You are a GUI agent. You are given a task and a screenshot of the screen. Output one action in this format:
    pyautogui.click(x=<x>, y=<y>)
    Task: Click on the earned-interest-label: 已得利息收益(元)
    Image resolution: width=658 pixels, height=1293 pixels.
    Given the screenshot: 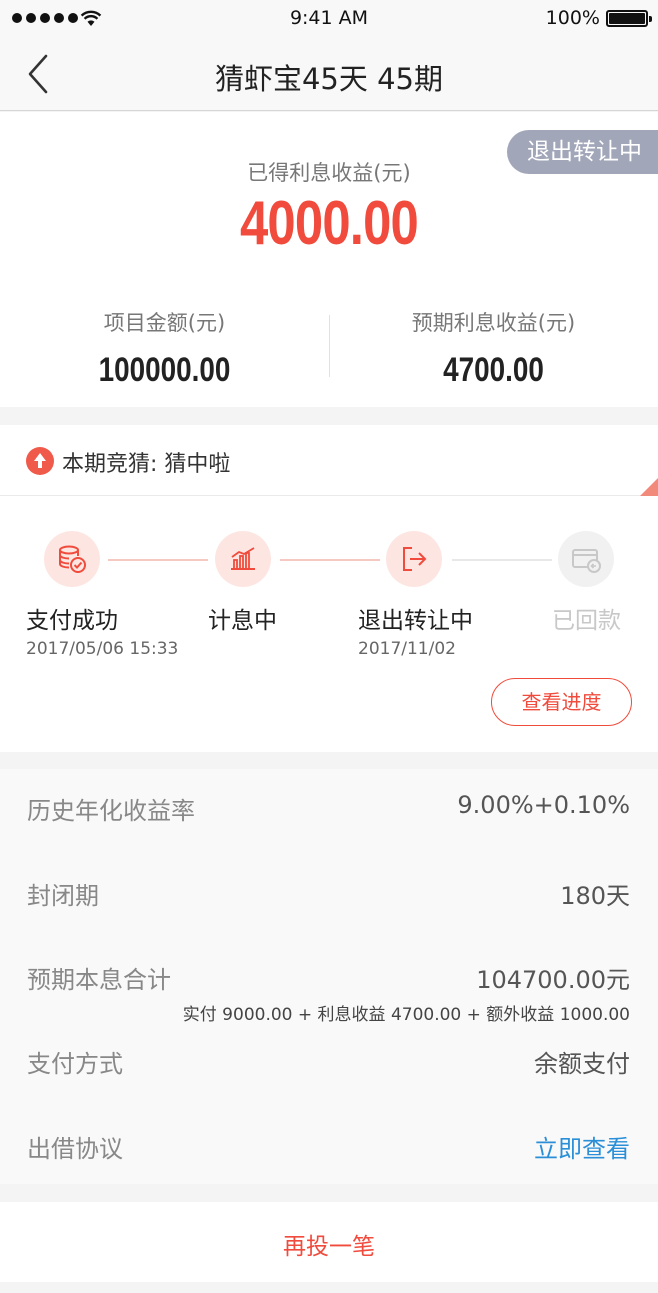 What is the action you would take?
    pyautogui.click(x=329, y=173)
    